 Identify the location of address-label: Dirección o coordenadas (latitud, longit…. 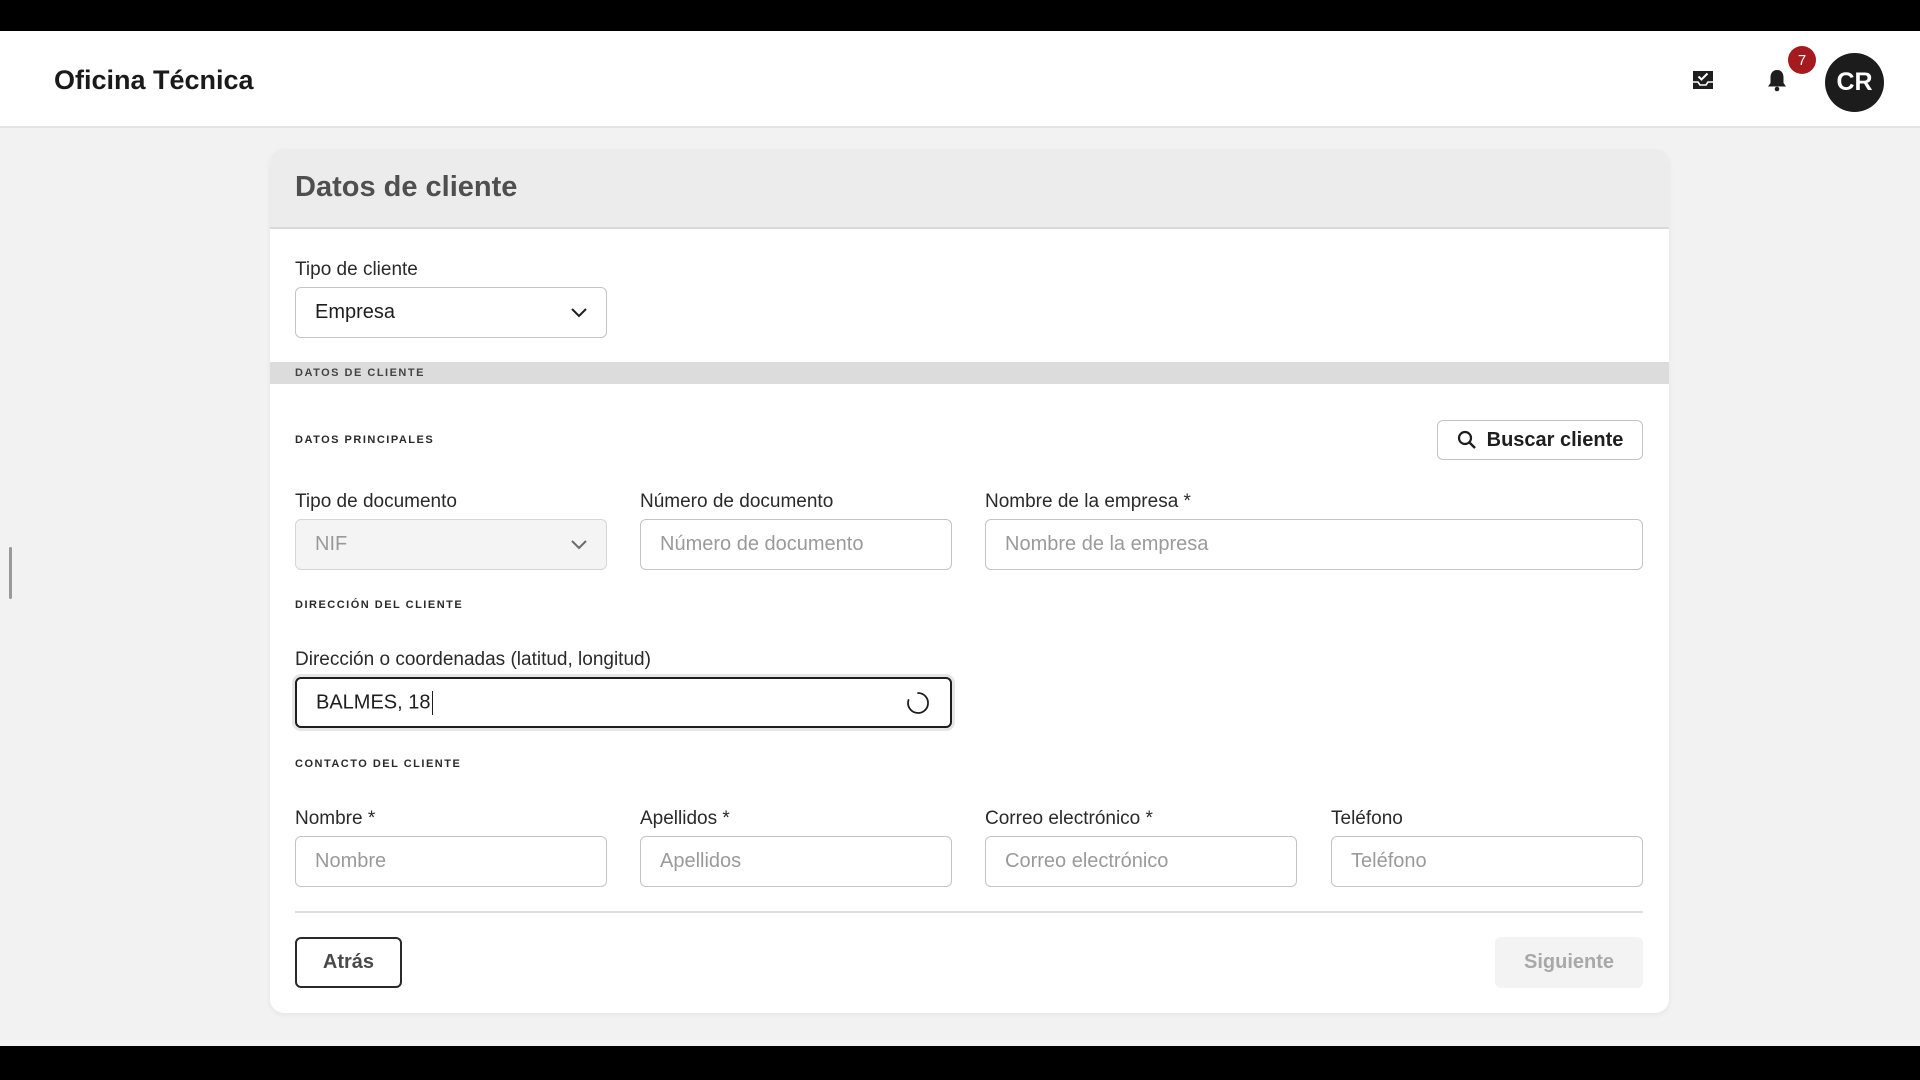
(473, 659).